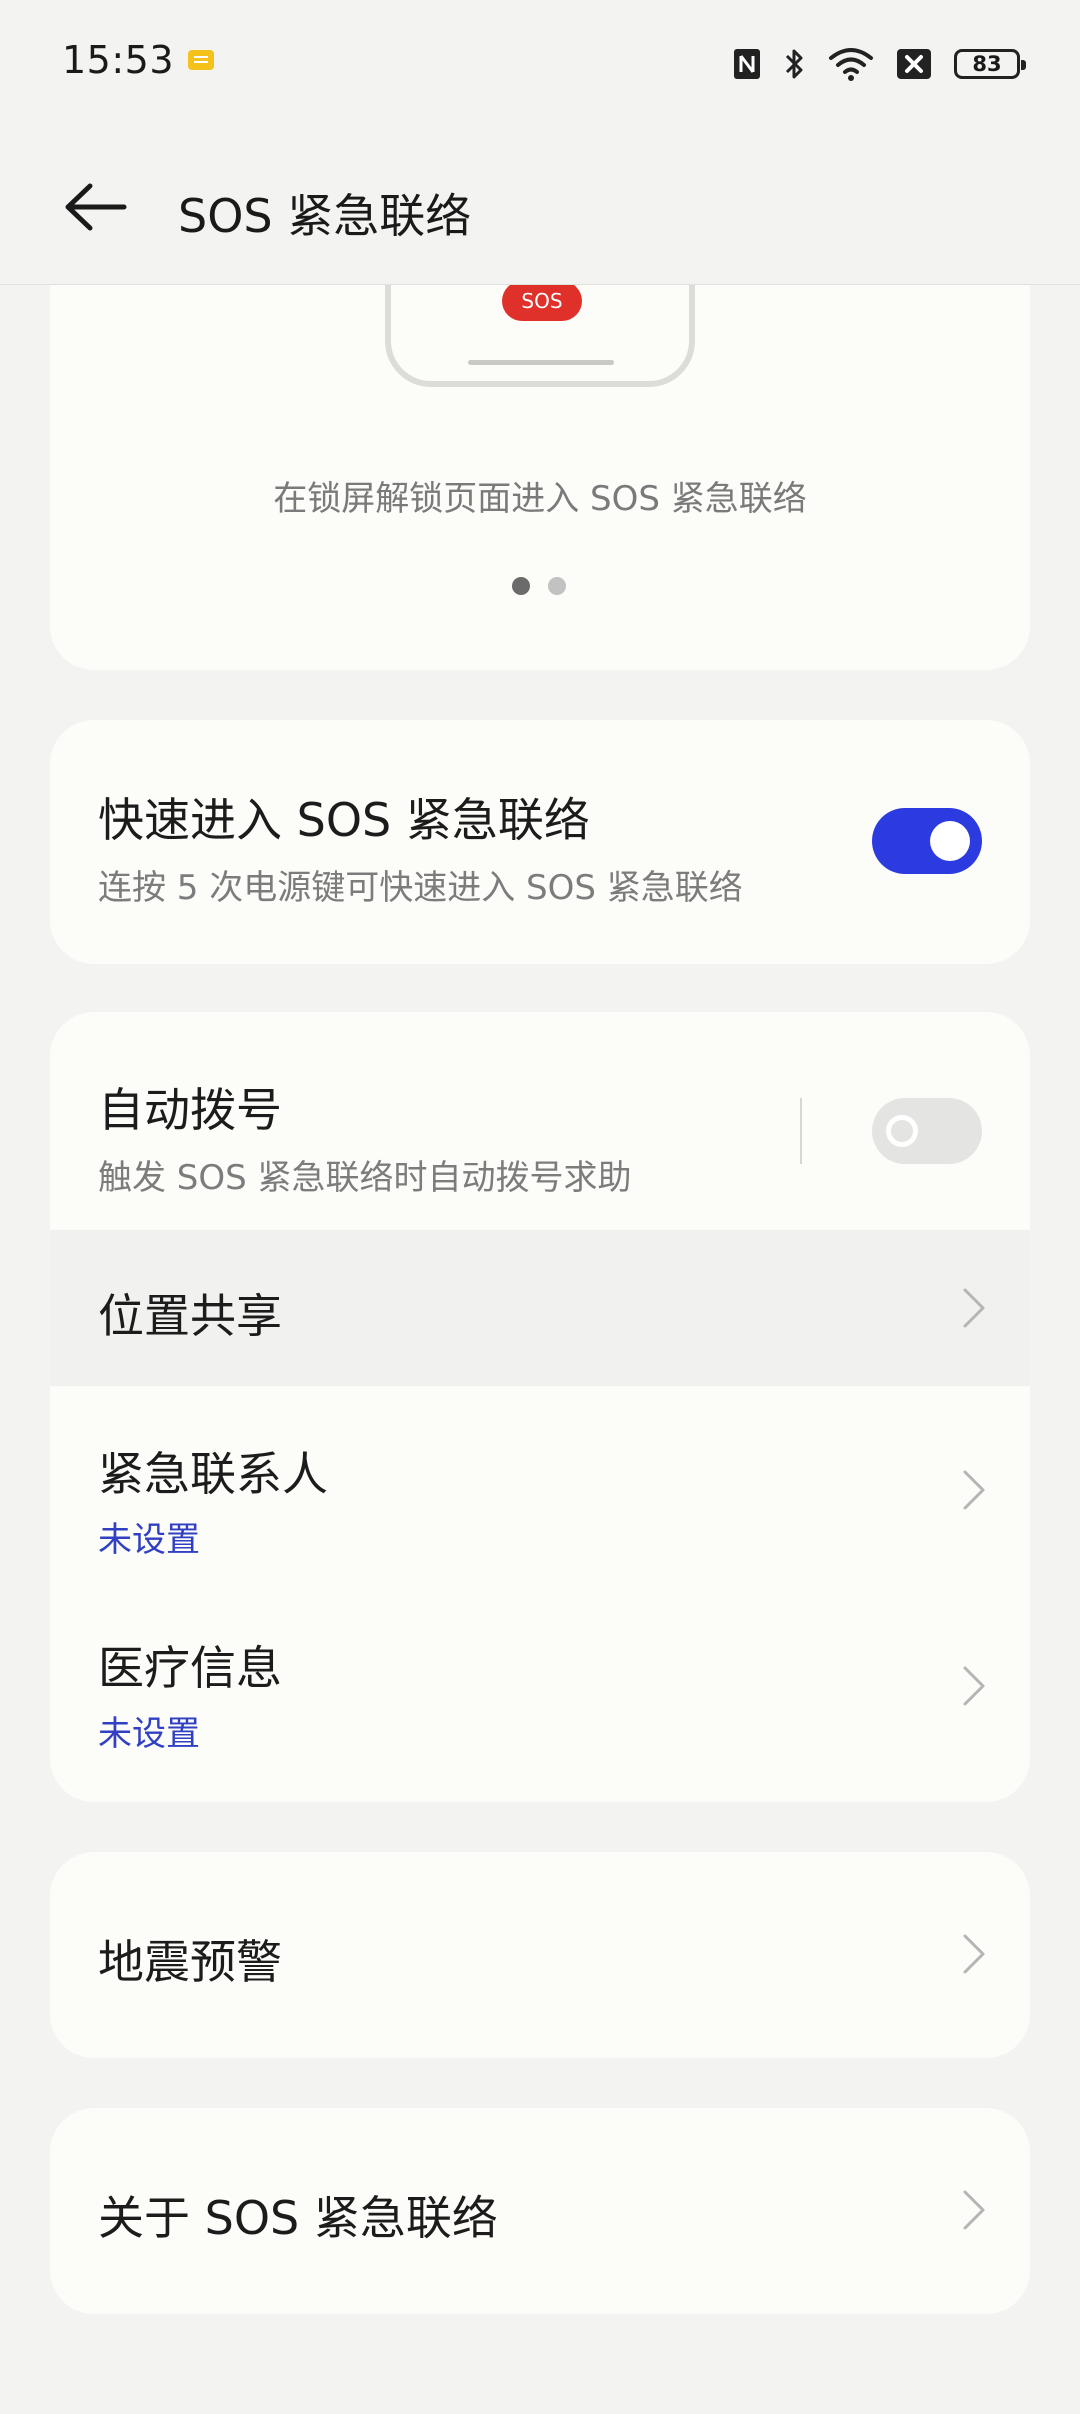 The width and height of the screenshot is (1080, 2414). I want to click on quick-access-subtitle: 连按 5 次电源键可快速进入 SOS 紧急联络, so click(420, 888).